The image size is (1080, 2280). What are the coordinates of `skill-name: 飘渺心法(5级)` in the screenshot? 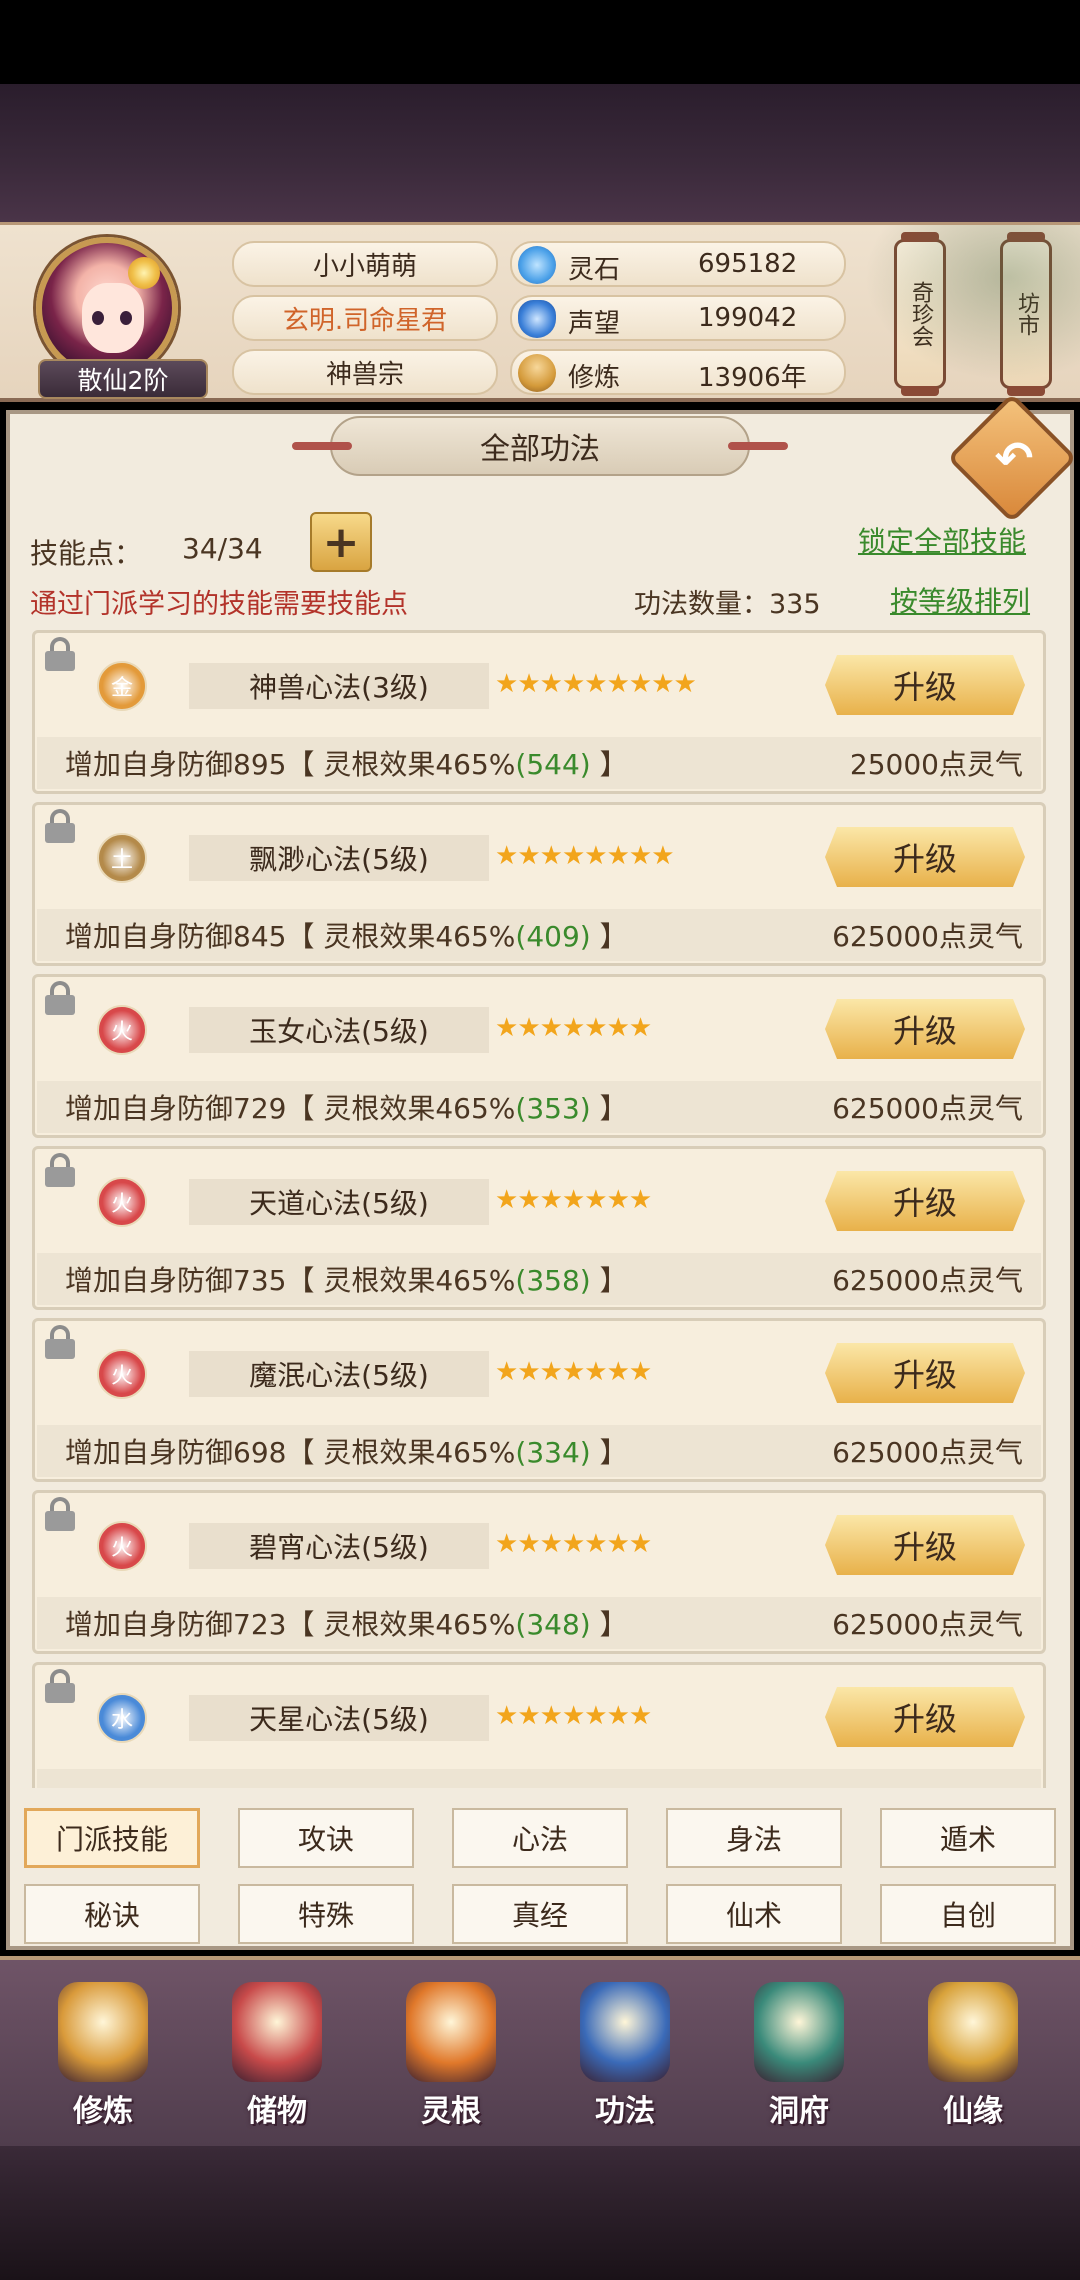 It's located at (339, 858).